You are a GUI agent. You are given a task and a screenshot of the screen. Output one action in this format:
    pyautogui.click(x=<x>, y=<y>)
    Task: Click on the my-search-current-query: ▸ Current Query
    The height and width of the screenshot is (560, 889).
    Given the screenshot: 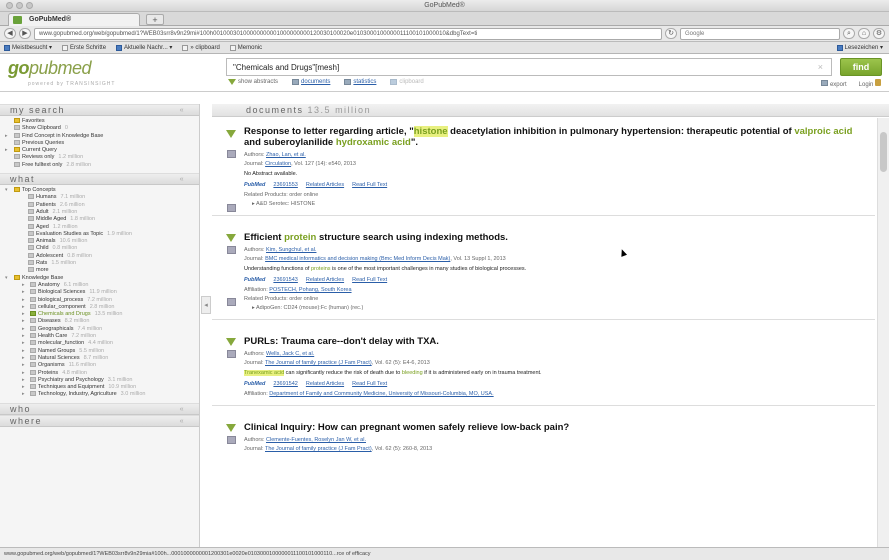 What is the action you would take?
    pyautogui.click(x=99, y=150)
    